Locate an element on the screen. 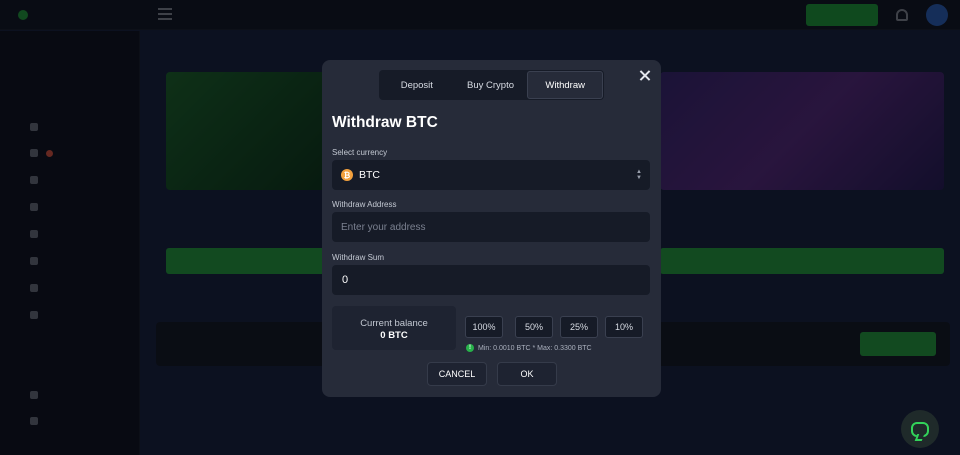 This screenshot has height=455, width=960. sum-input is located at coordinates (491, 280).